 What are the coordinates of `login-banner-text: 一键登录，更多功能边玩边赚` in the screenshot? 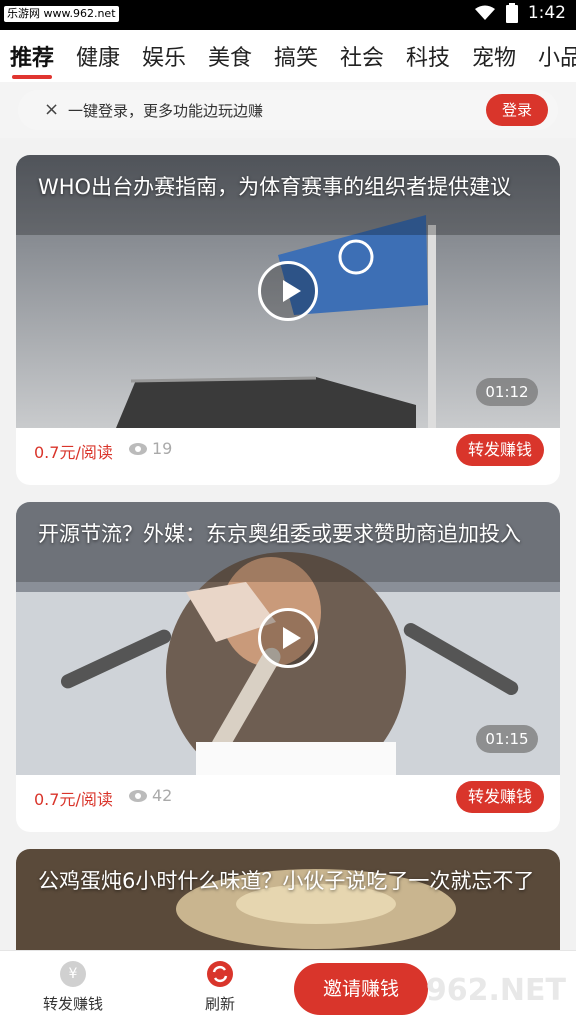 It's located at (166, 111).